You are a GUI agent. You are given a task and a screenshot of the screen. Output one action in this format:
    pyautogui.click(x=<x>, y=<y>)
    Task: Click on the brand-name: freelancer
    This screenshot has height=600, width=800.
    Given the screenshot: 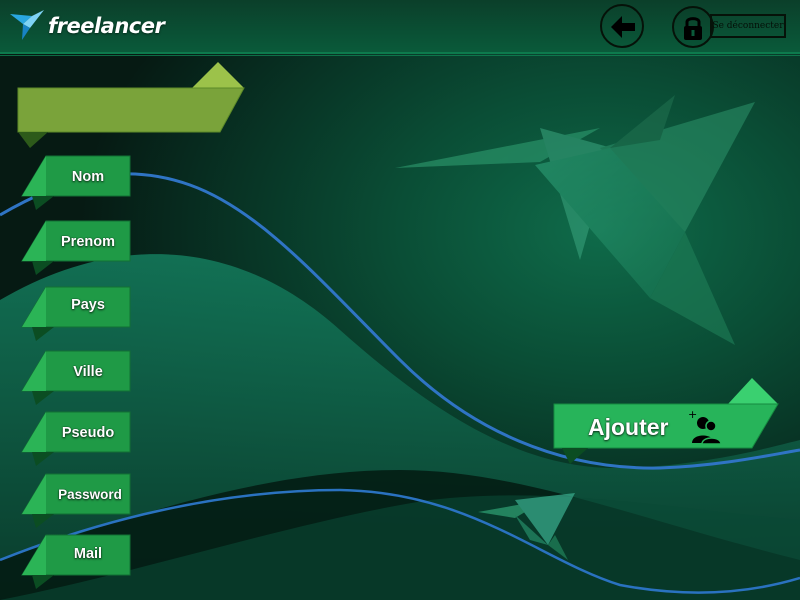 What is the action you would take?
    pyautogui.click(x=106, y=26)
    